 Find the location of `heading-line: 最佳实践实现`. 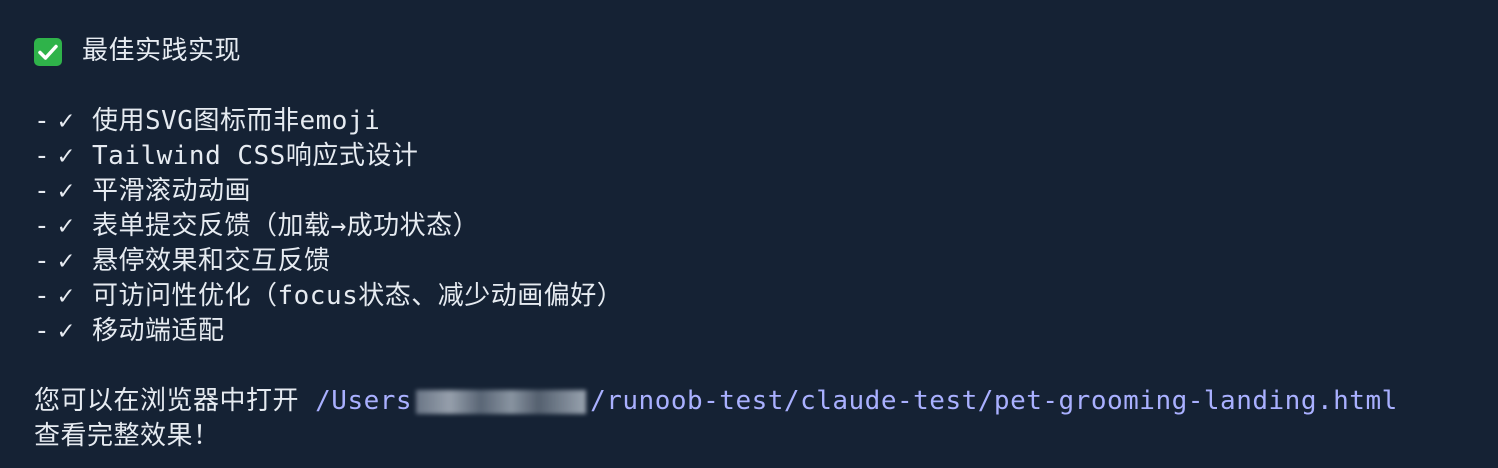

heading-line: 最佳实践实现 is located at coordinates (754, 51).